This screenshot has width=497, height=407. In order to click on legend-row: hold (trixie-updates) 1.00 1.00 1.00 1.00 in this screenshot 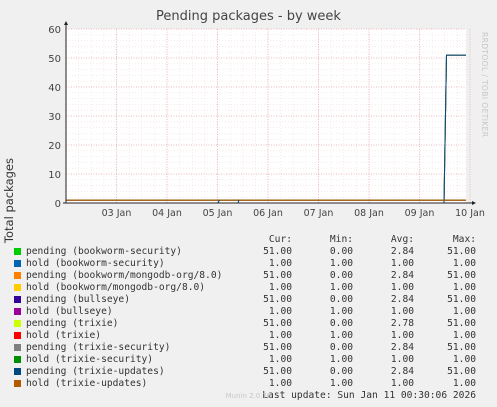, I will do `click(252, 384)`.